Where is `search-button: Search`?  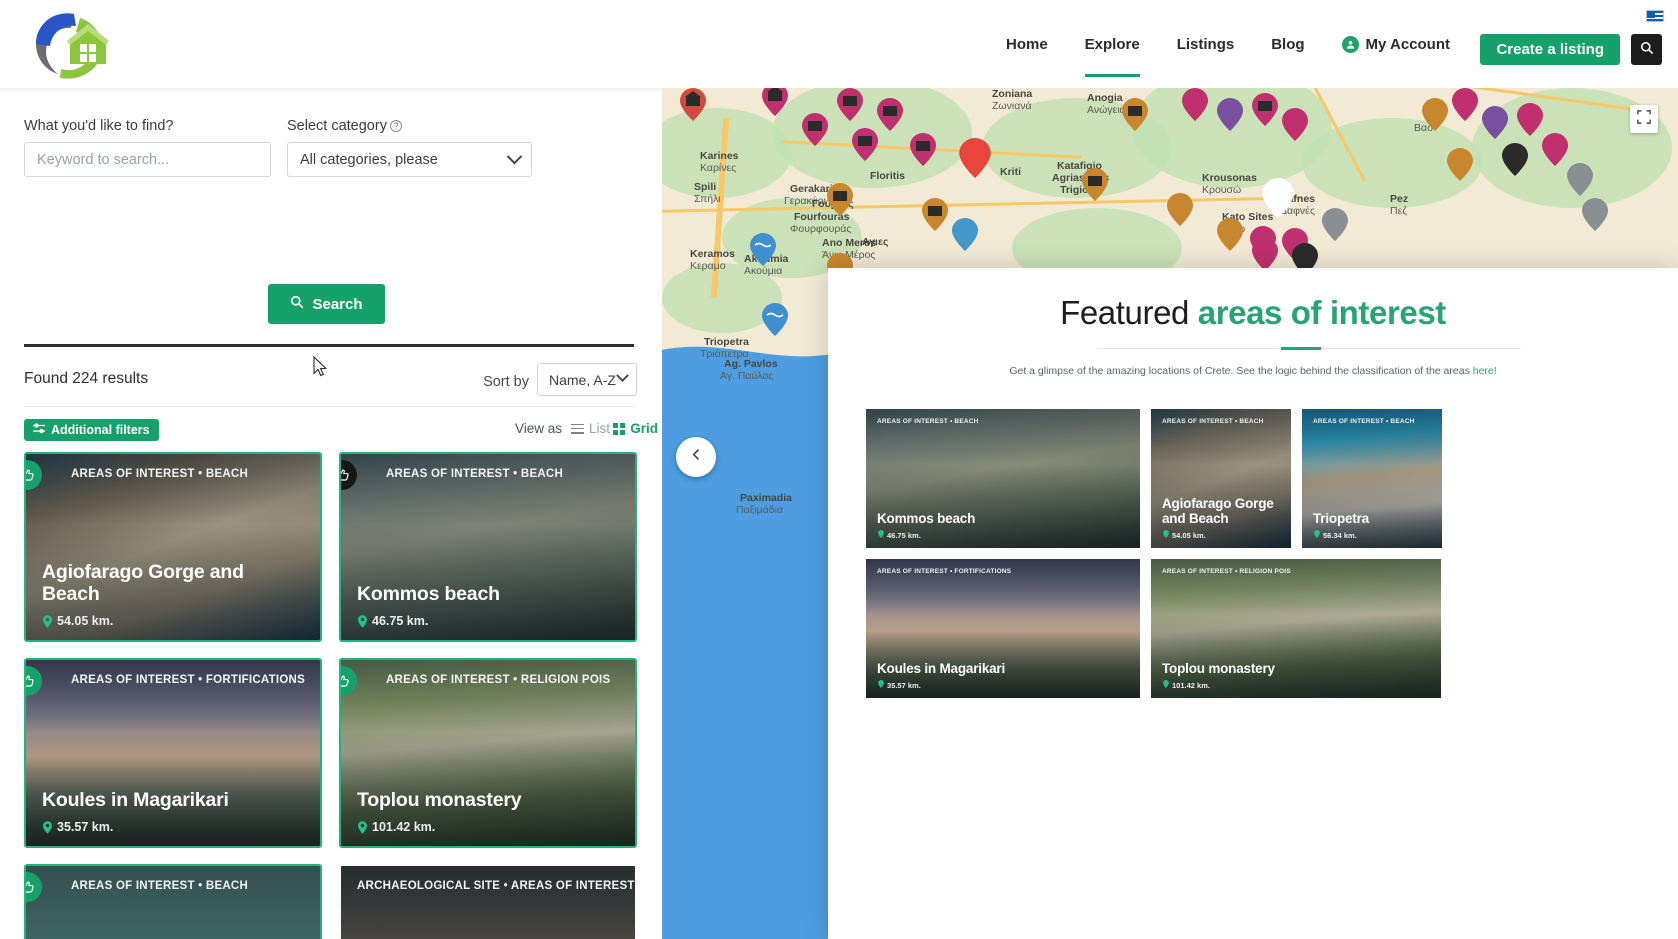 search-button: Search is located at coordinates (326, 304).